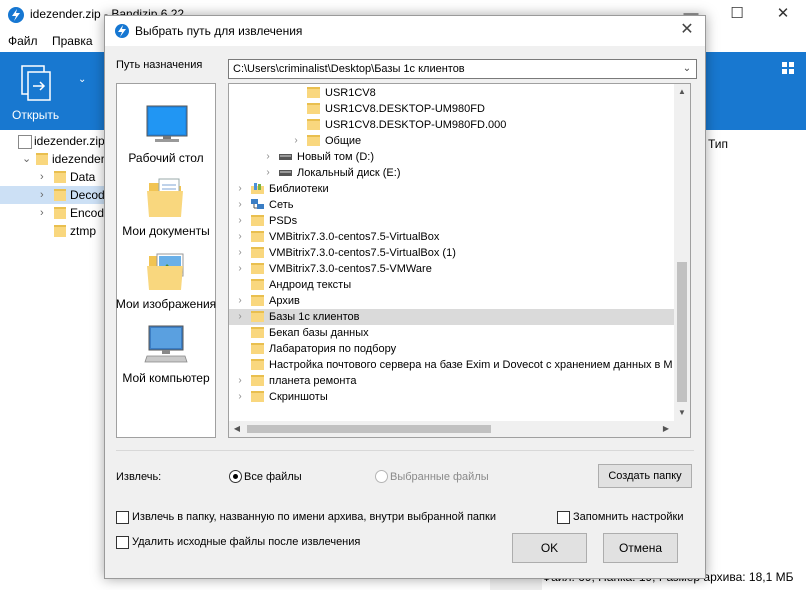 This screenshot has height=590, width=806. What do you see at coordinates (451, 349) in the screenshot?
I see `folder-tree-item: Лабаратория по подбору` at bounding box center [451, 349].